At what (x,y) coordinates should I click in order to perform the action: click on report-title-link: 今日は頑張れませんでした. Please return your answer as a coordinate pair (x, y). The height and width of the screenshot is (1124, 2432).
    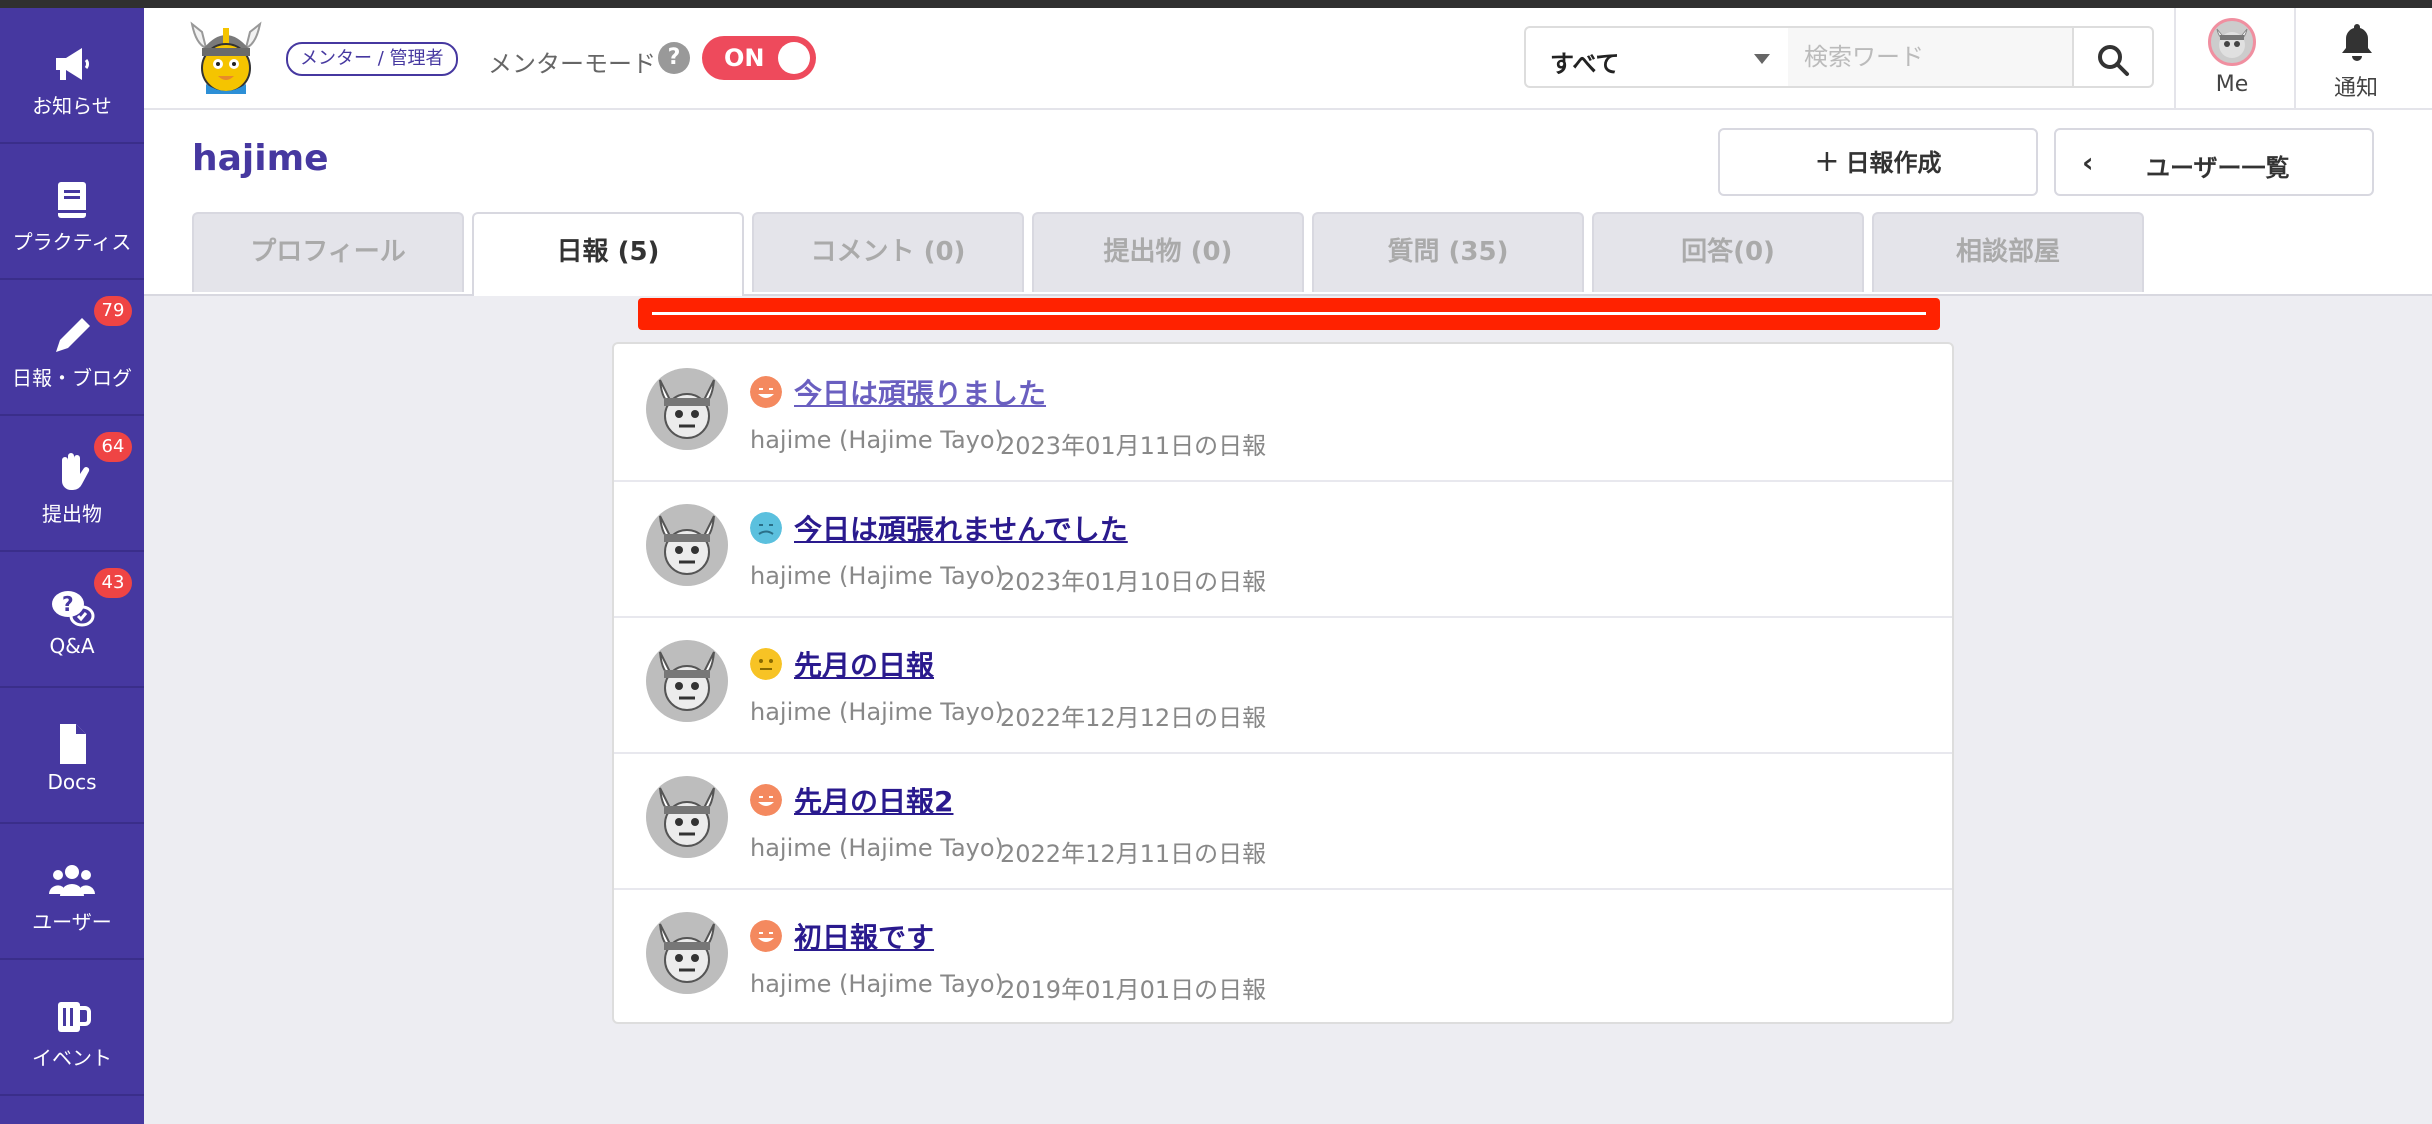
    Looking at the image, I should click on (961, 528).